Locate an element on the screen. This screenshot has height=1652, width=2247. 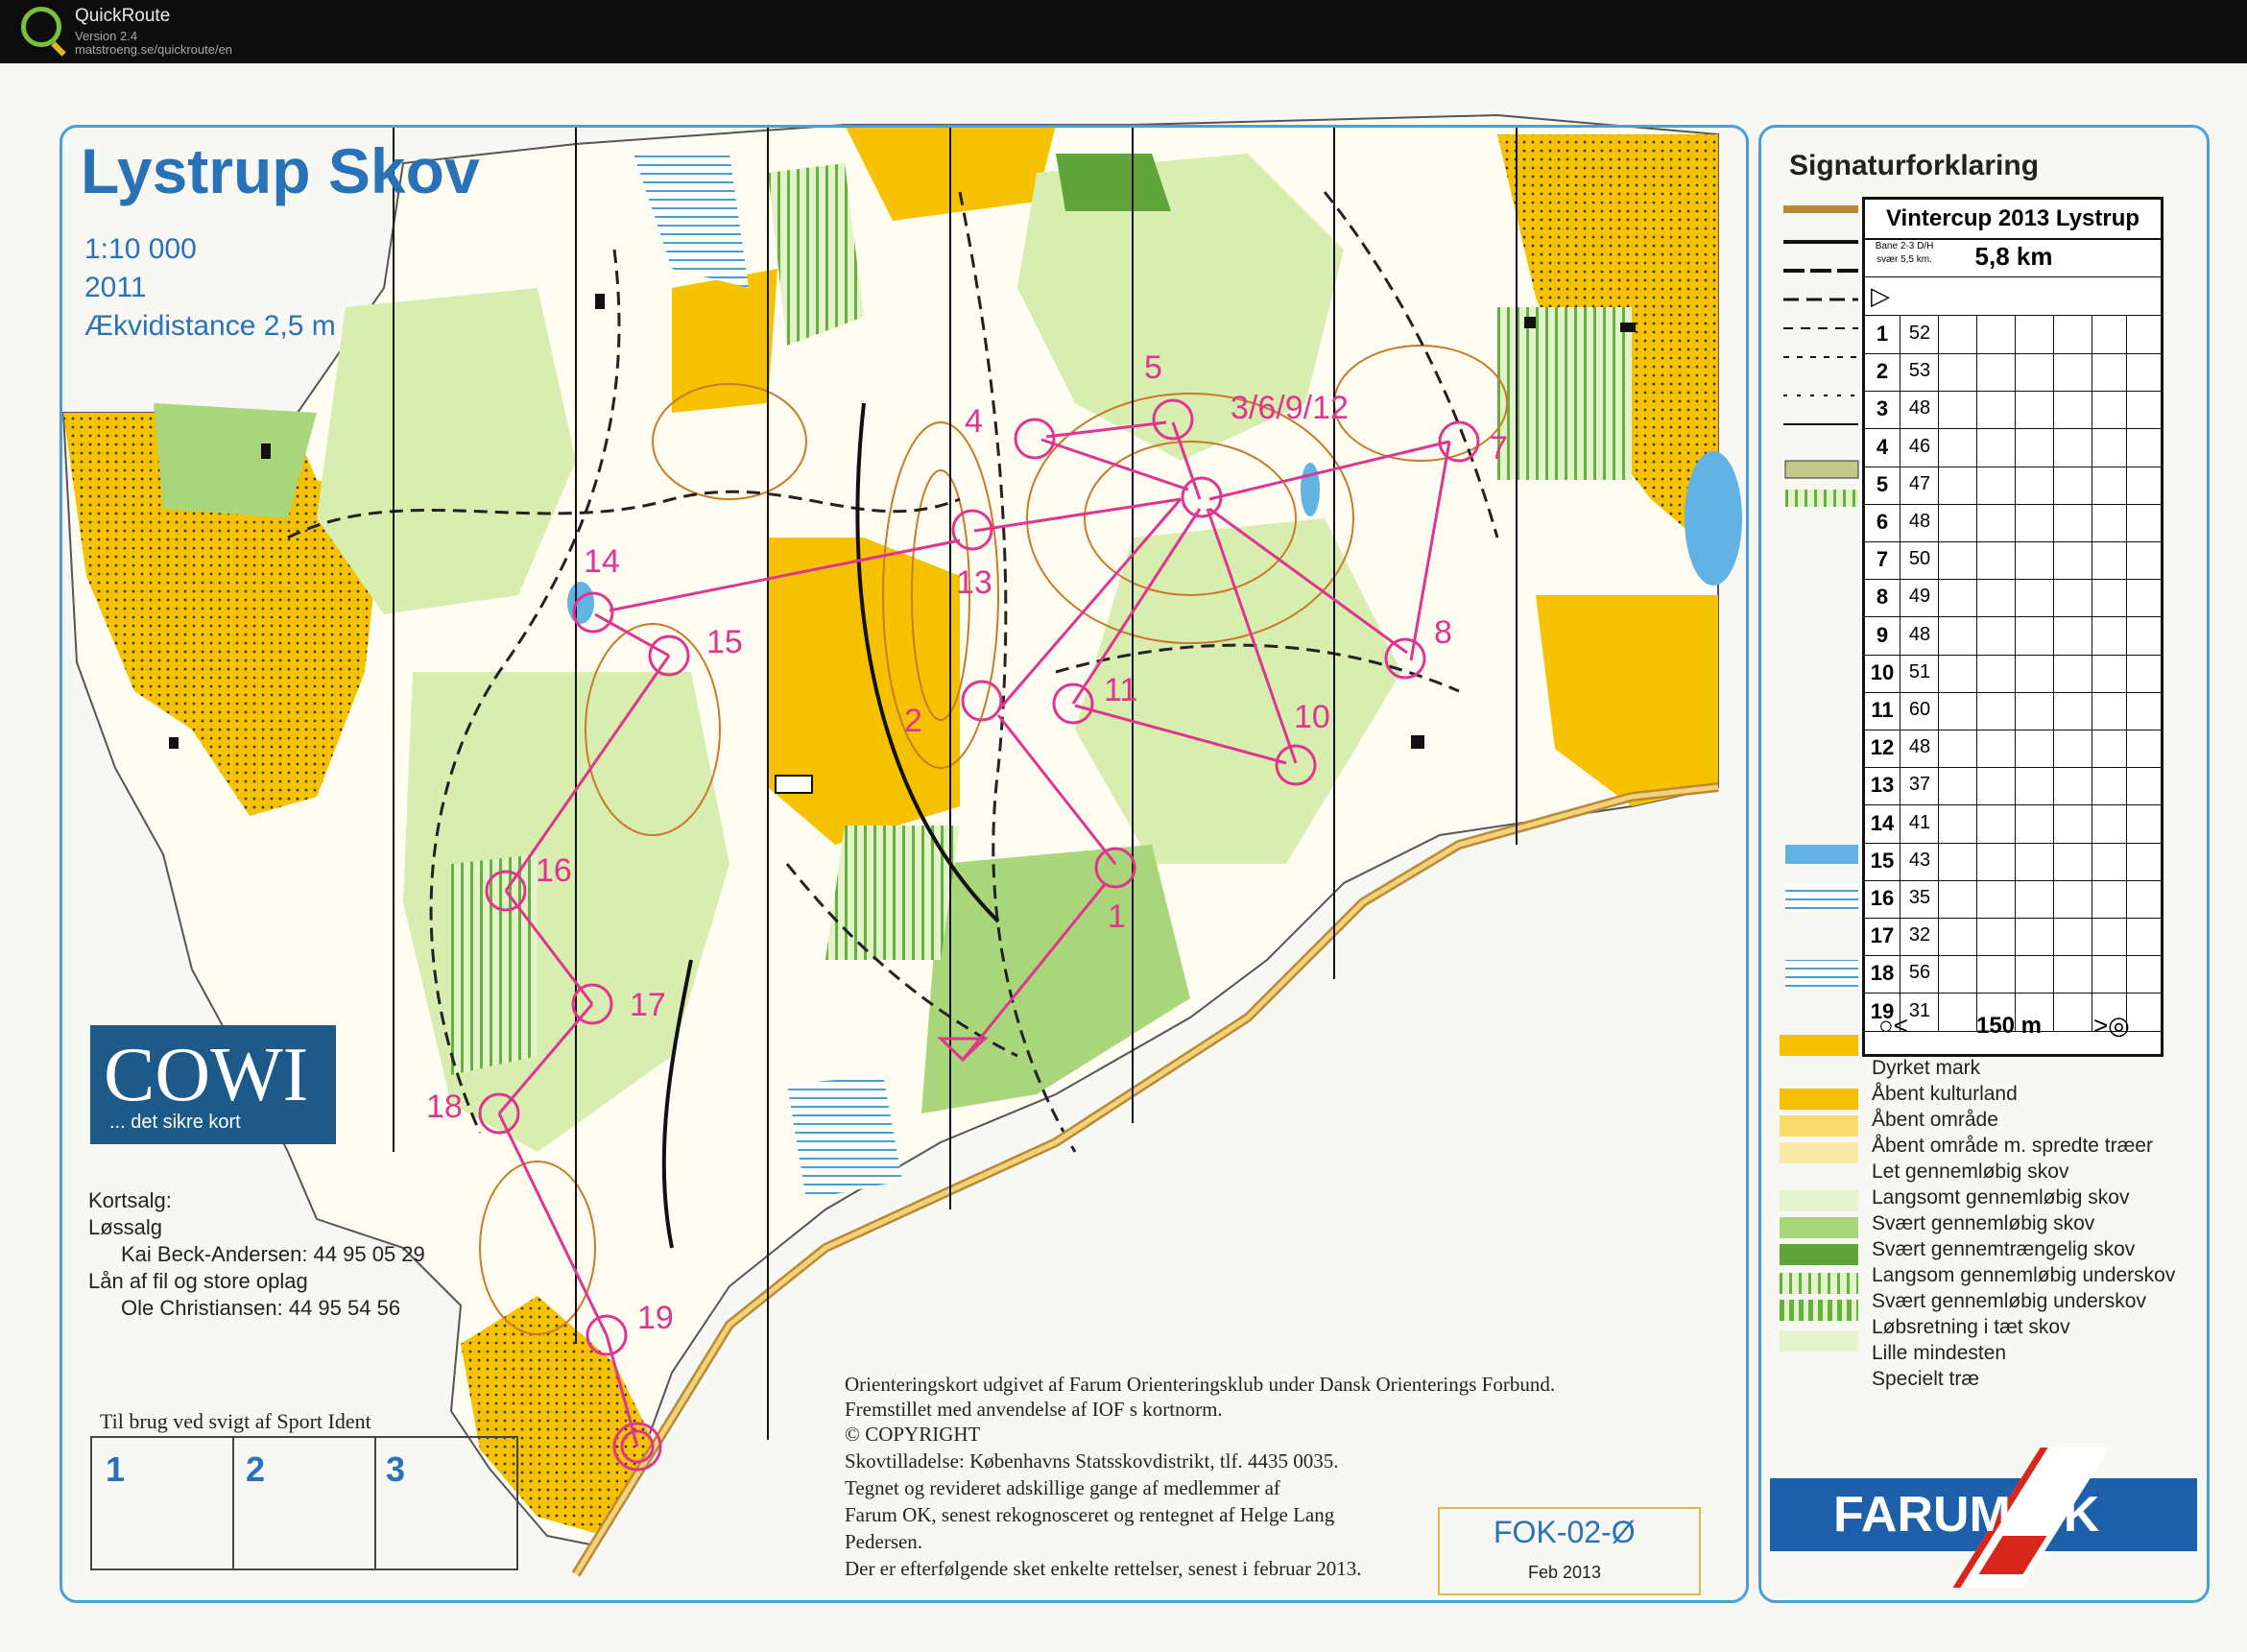
control-code: 60 is located at coordinates (1919, 709).